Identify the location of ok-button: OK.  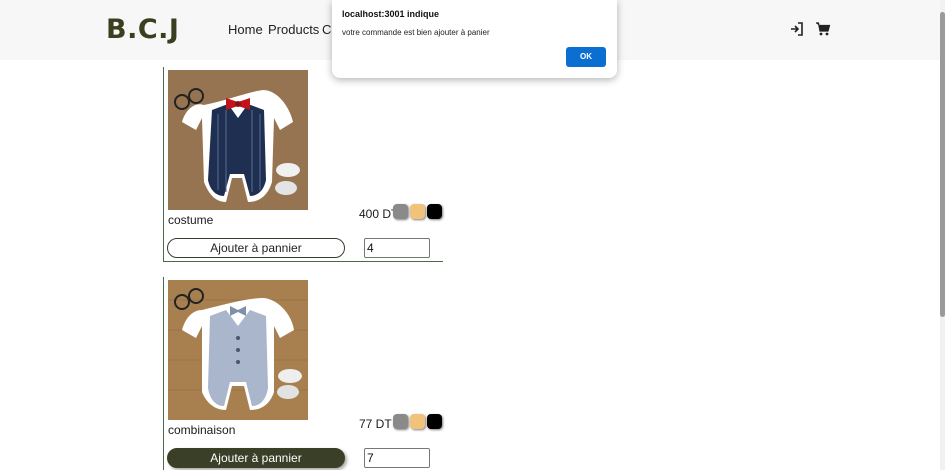
(586, 57).